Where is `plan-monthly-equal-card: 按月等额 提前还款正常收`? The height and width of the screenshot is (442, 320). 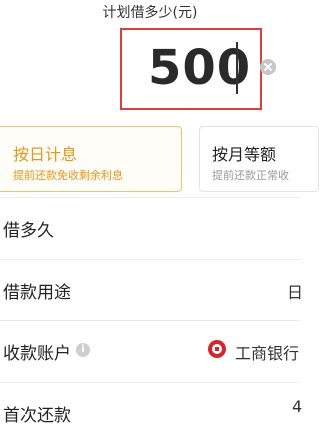
plan-monthly-equal-card: 按月等额 提前还款正常收 is located at coordinates (259, 159).